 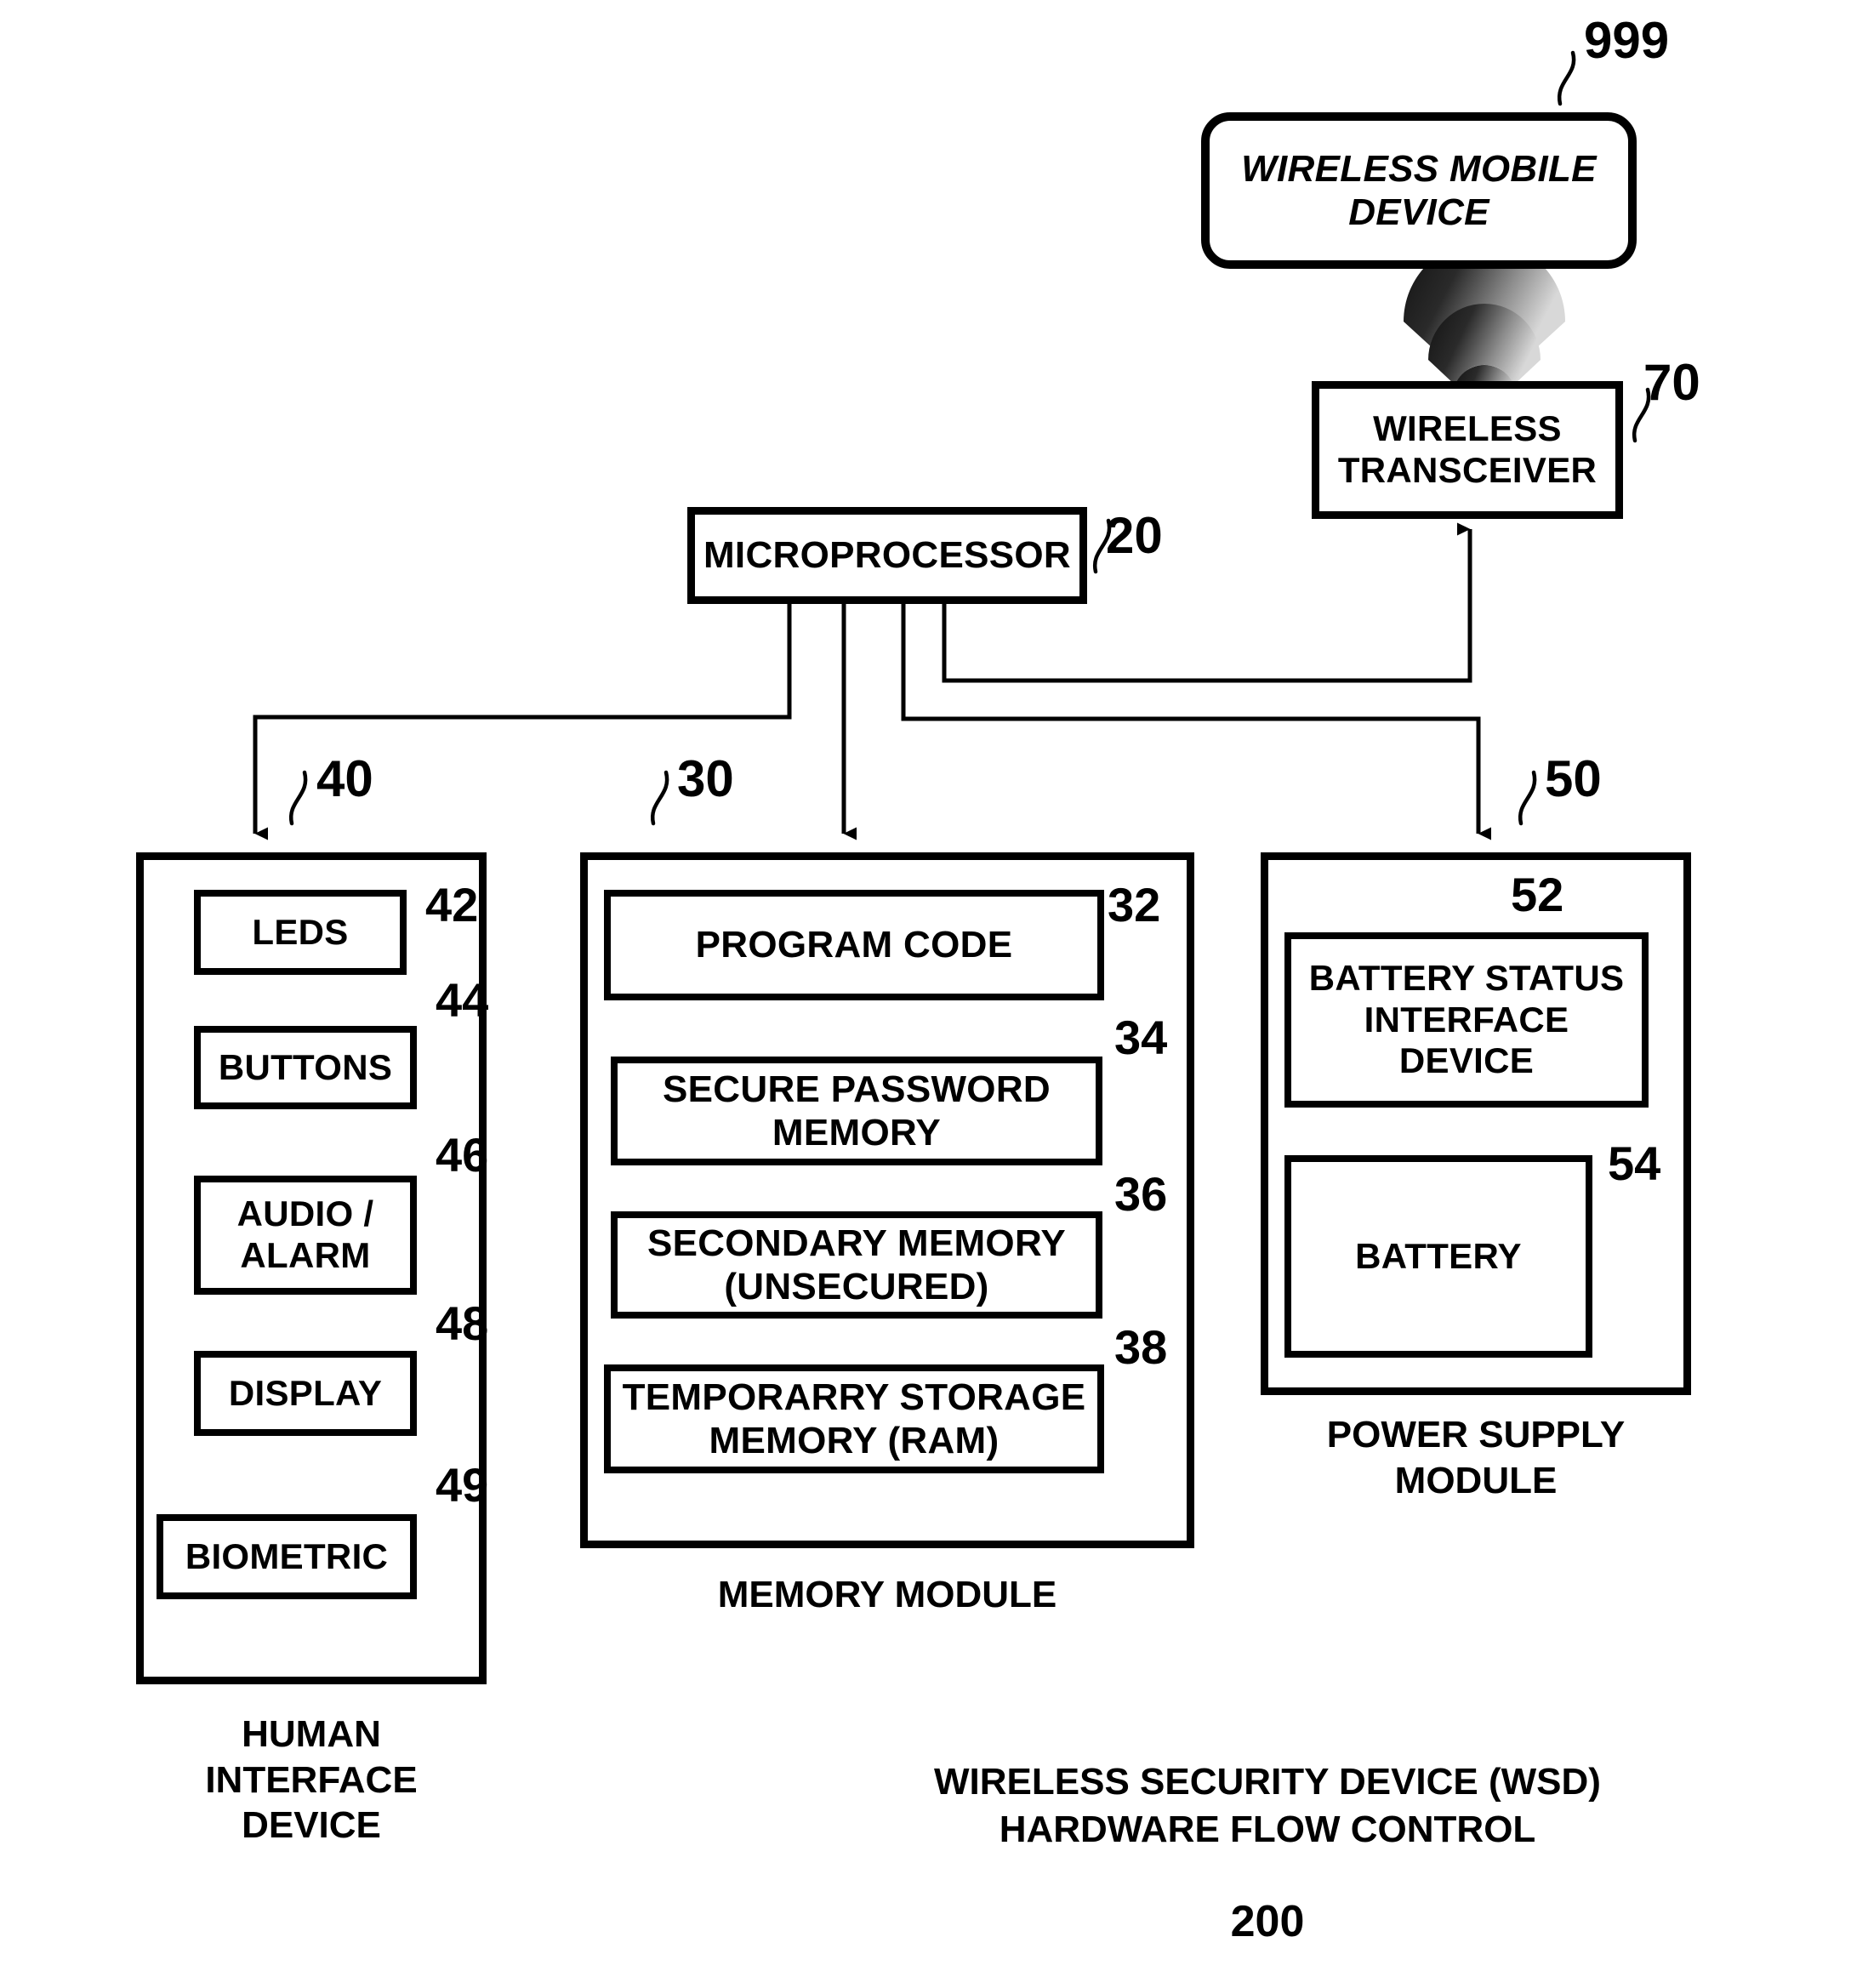 What do you see at coordinates (1627, 41) in the screenshot?
I see `refnum-999: 999` at bounding box center [1627, 41].